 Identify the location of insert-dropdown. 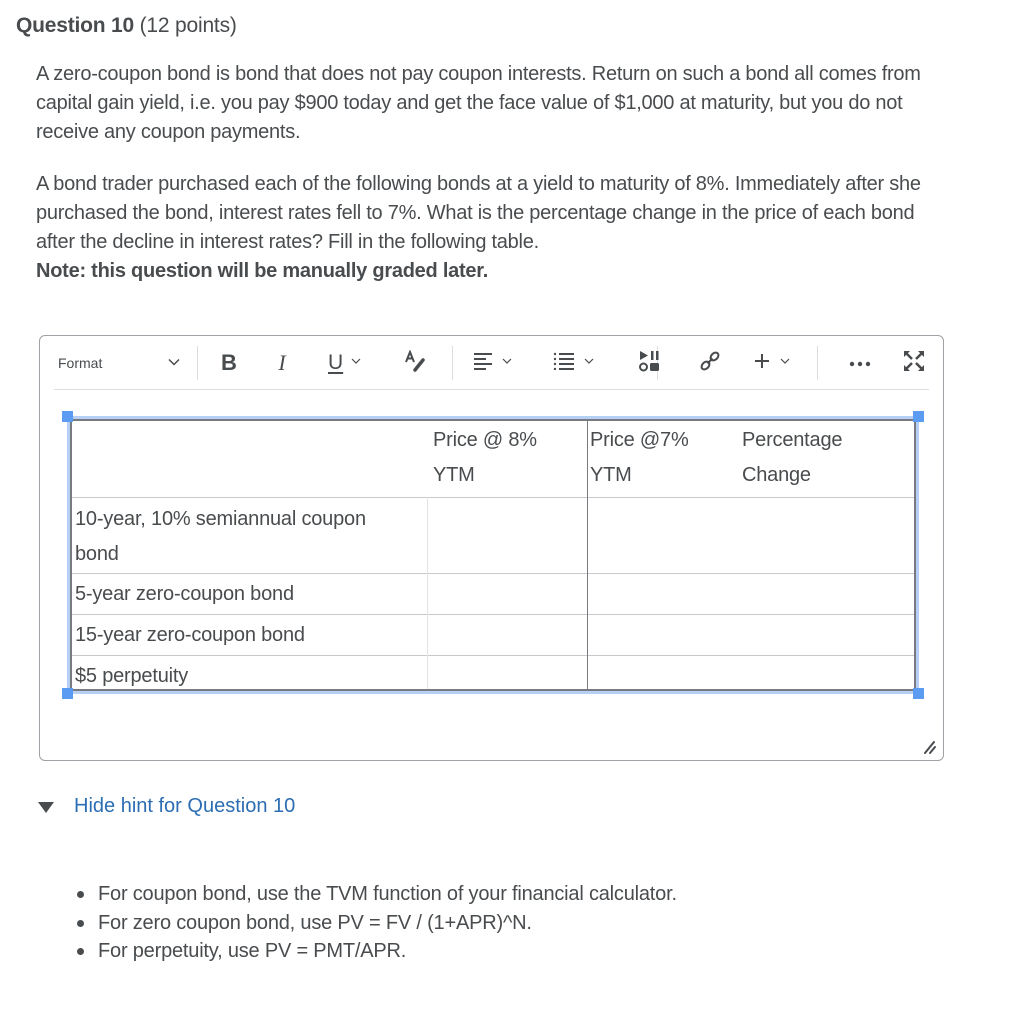
(778, 363).